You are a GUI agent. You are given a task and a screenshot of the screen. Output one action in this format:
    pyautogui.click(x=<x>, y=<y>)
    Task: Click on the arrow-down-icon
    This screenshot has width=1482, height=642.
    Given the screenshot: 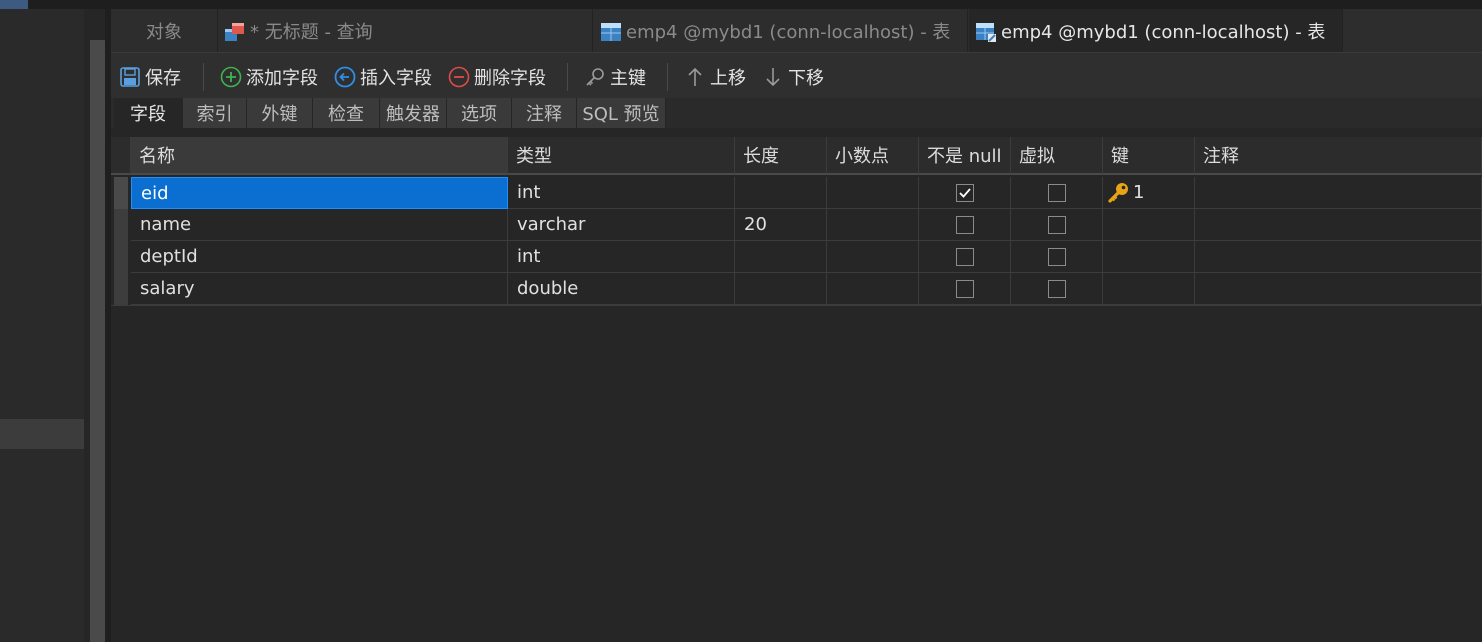 What is the action you would take?
    pyautogui.click(x=773, y=77)
    